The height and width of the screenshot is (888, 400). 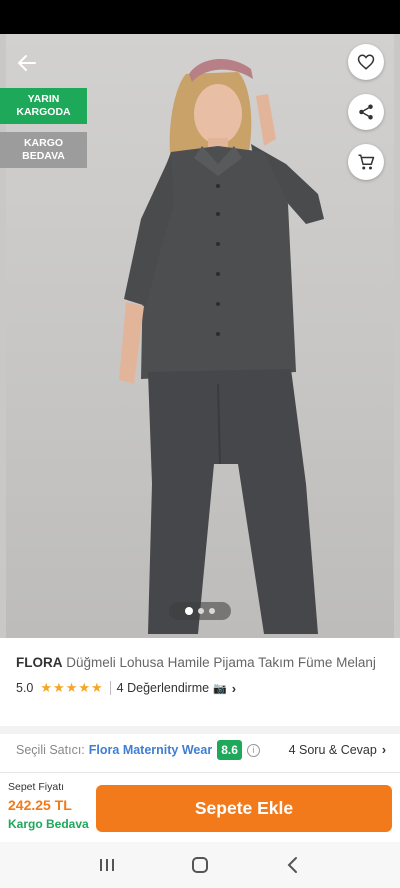 I want to click on cart-icon, so click(x=366, y=162).